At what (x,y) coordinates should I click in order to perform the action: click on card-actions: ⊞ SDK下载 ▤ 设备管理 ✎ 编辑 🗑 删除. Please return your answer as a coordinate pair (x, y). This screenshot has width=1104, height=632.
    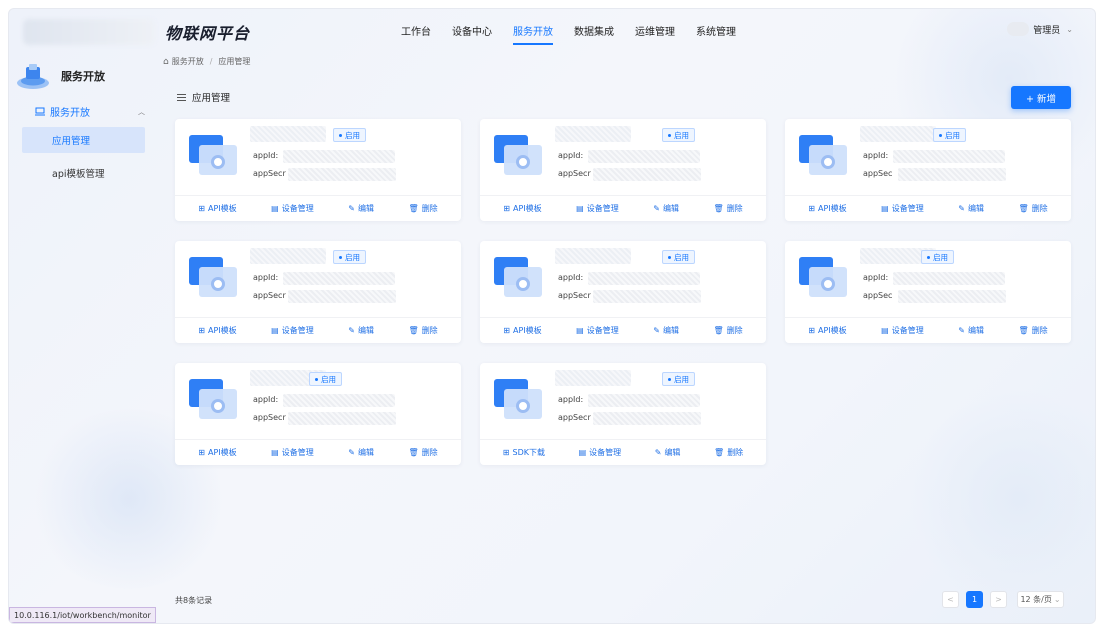
    Looking at the image, I should click on (623, 452).